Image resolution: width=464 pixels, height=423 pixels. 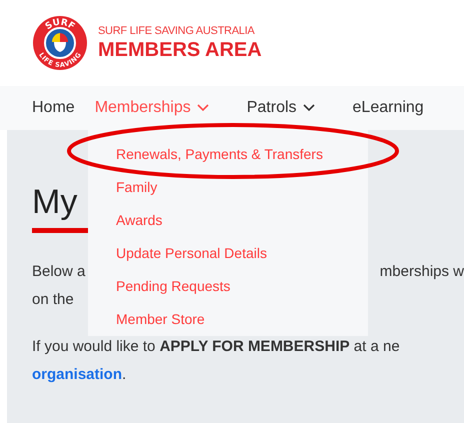 I want to click on dropdown-menu-item: Update Personal Details, so click(x=228, y=253).